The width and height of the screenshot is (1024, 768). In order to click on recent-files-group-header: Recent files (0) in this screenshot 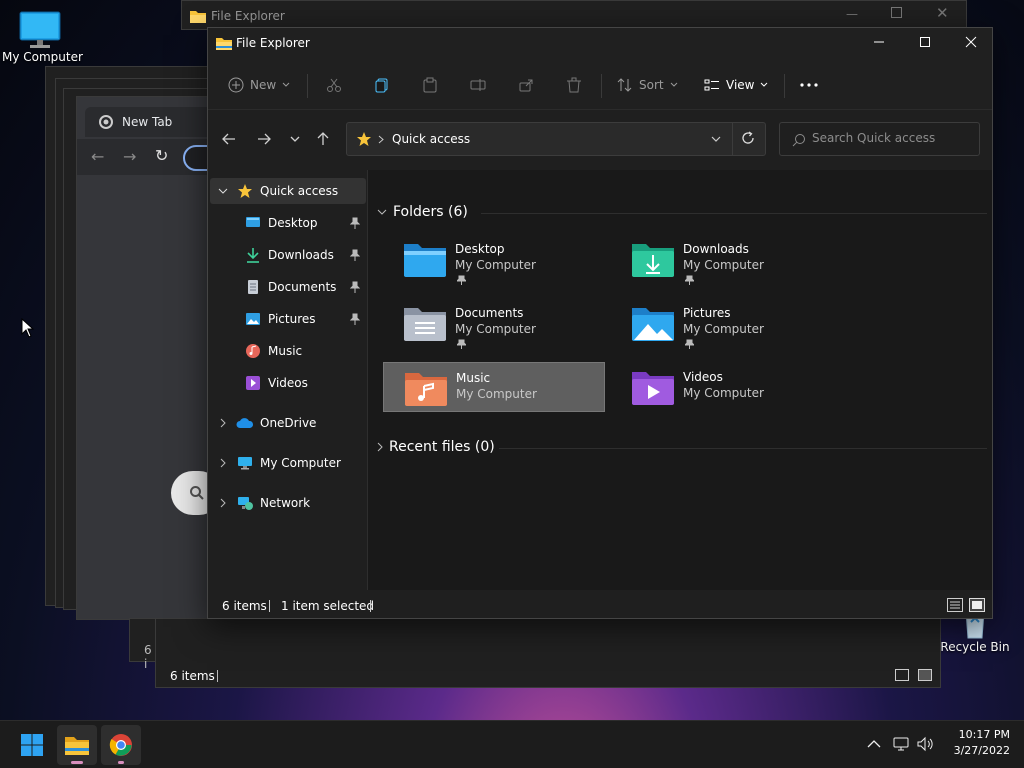, I will do `click(436, 447)`.